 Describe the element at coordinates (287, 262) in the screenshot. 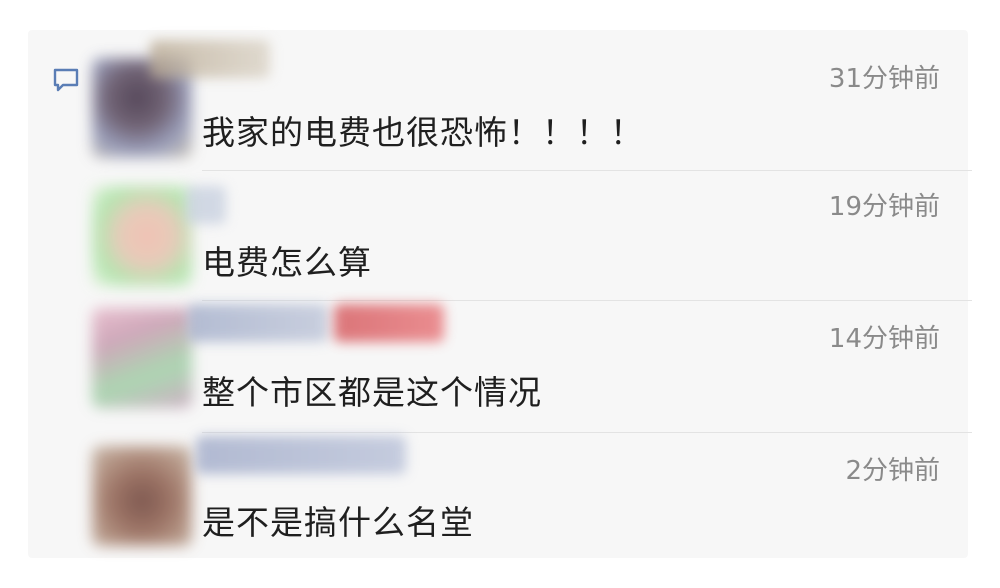

I see `comment-text: 电费怎么算` at that location.